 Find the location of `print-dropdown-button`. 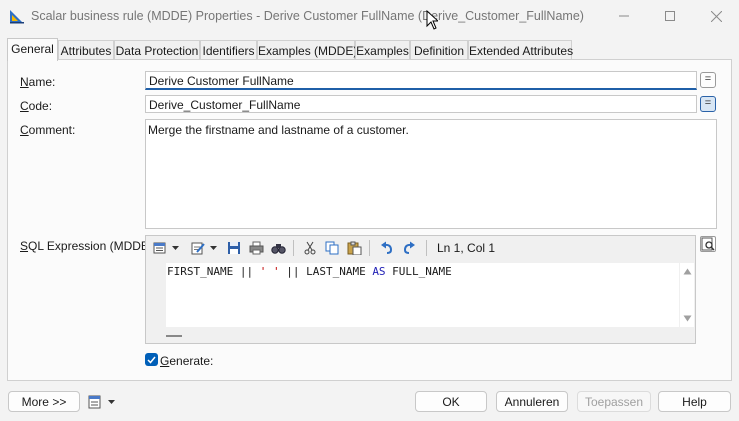

print-dropdown-button is located at coordinates (102, 402).